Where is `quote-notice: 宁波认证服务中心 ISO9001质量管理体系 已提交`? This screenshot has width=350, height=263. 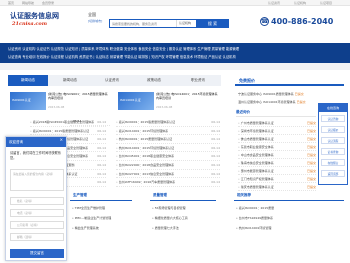 quote-notice: 宁波认证服务中心 ISO9001质量管理体系 已提交 is located at coordinates (271, 94).